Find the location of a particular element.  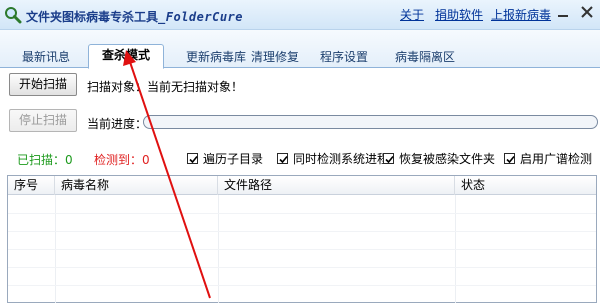

detected-label: 检测到： is located at coordinates (118, 160).